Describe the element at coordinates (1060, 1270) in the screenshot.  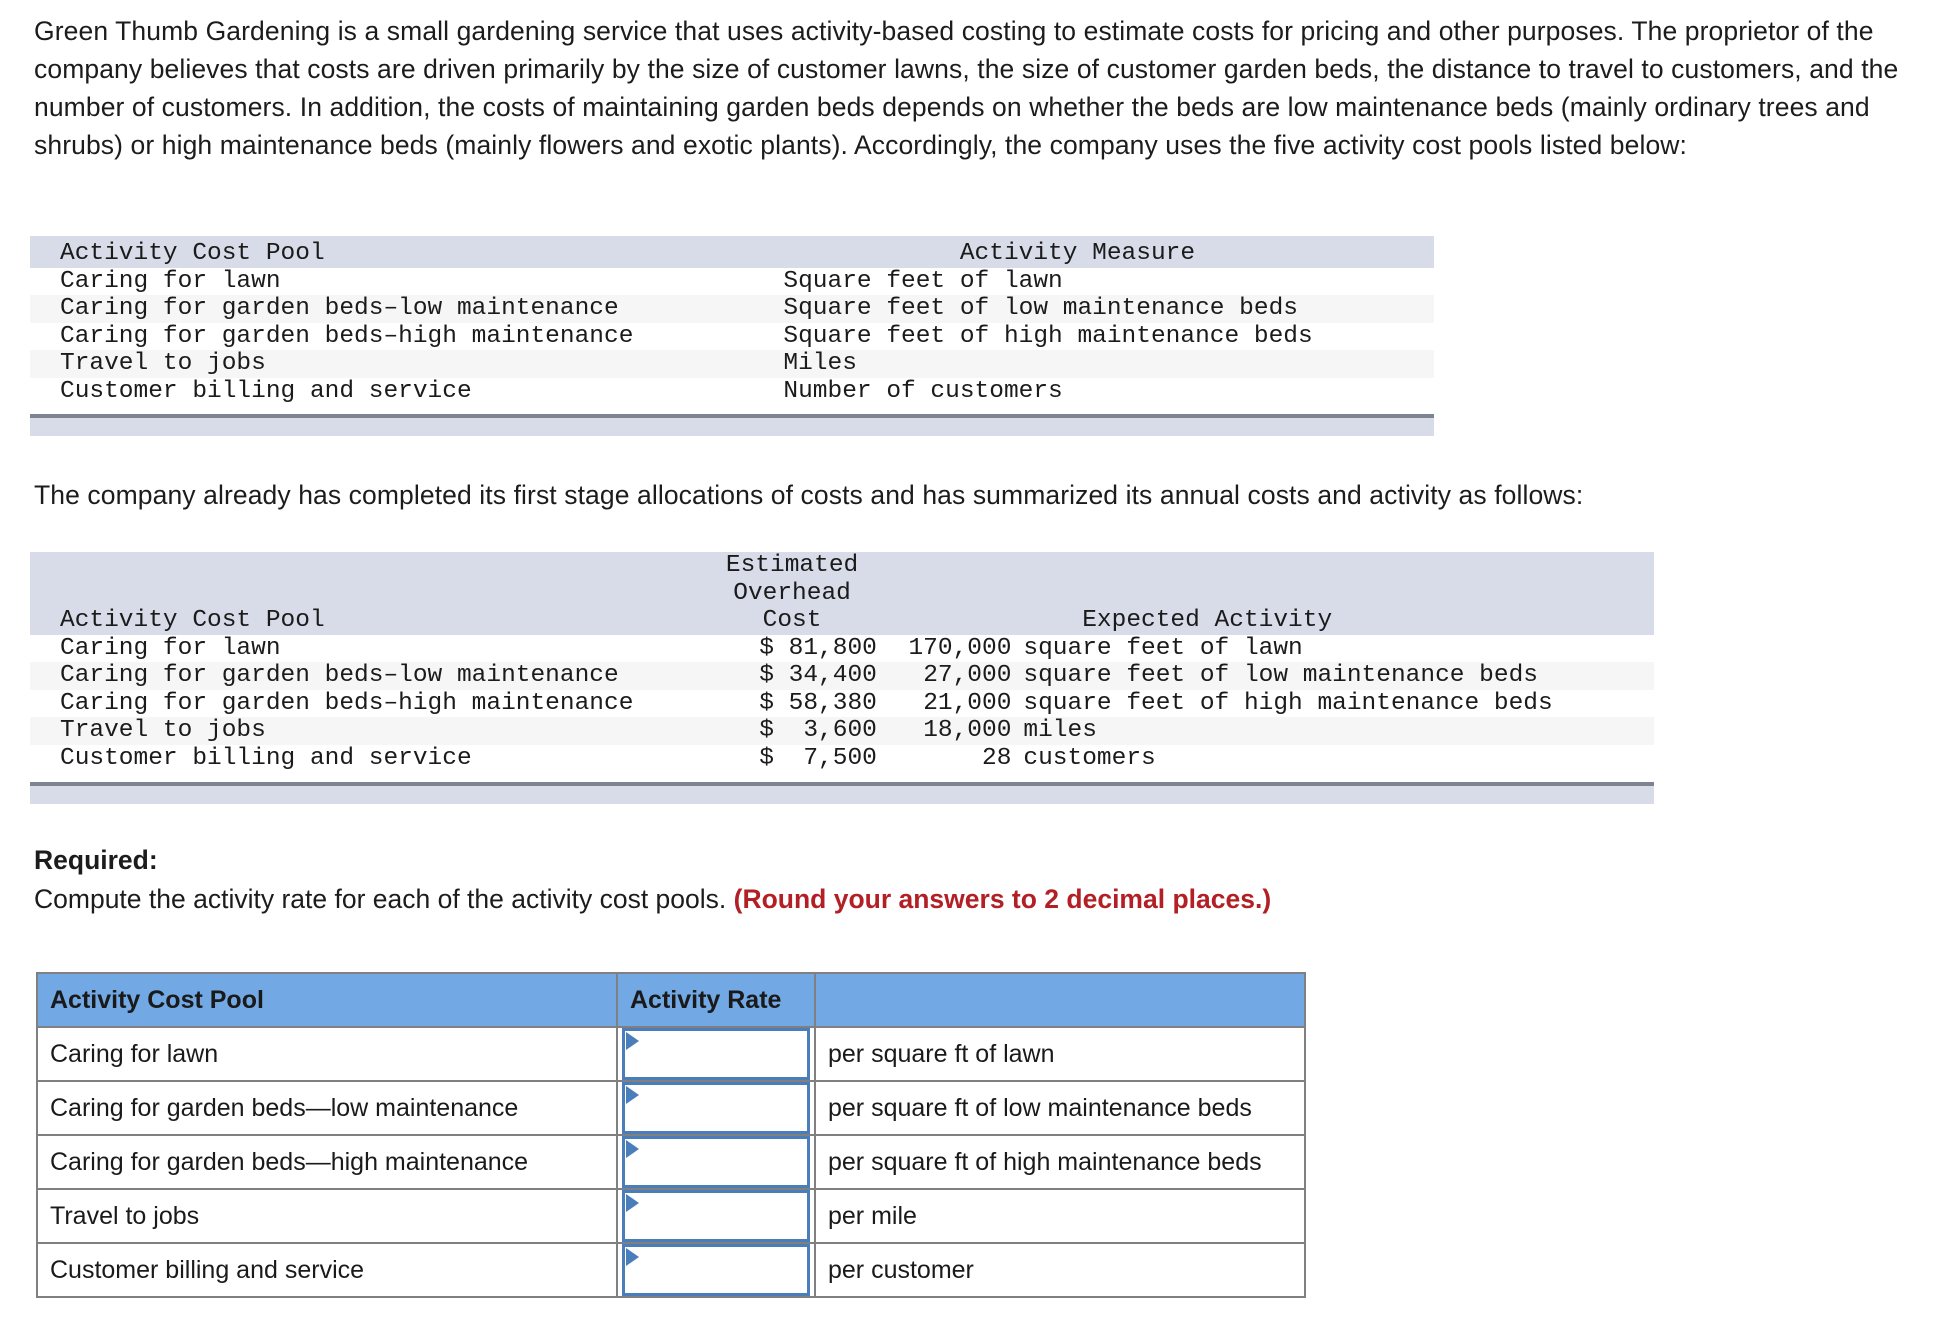
I see `answer-unit-label: per customer` at that location.